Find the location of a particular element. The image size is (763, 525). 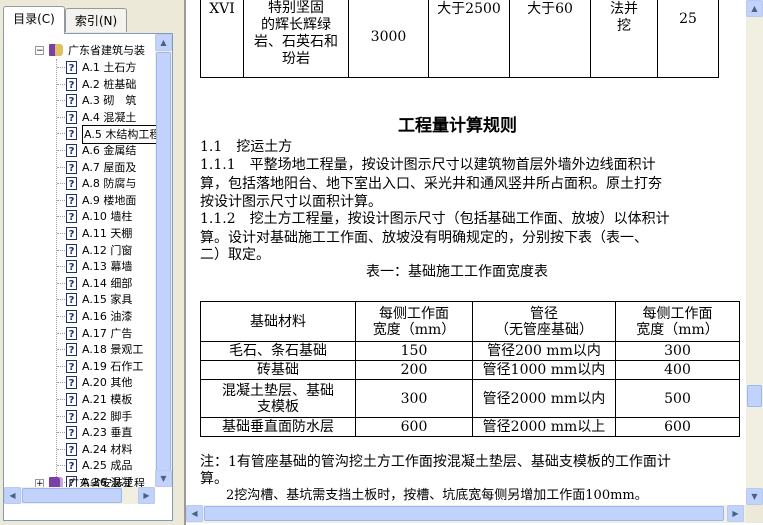

tab-contents: 目录(C) is located at coordinates (34, 20).